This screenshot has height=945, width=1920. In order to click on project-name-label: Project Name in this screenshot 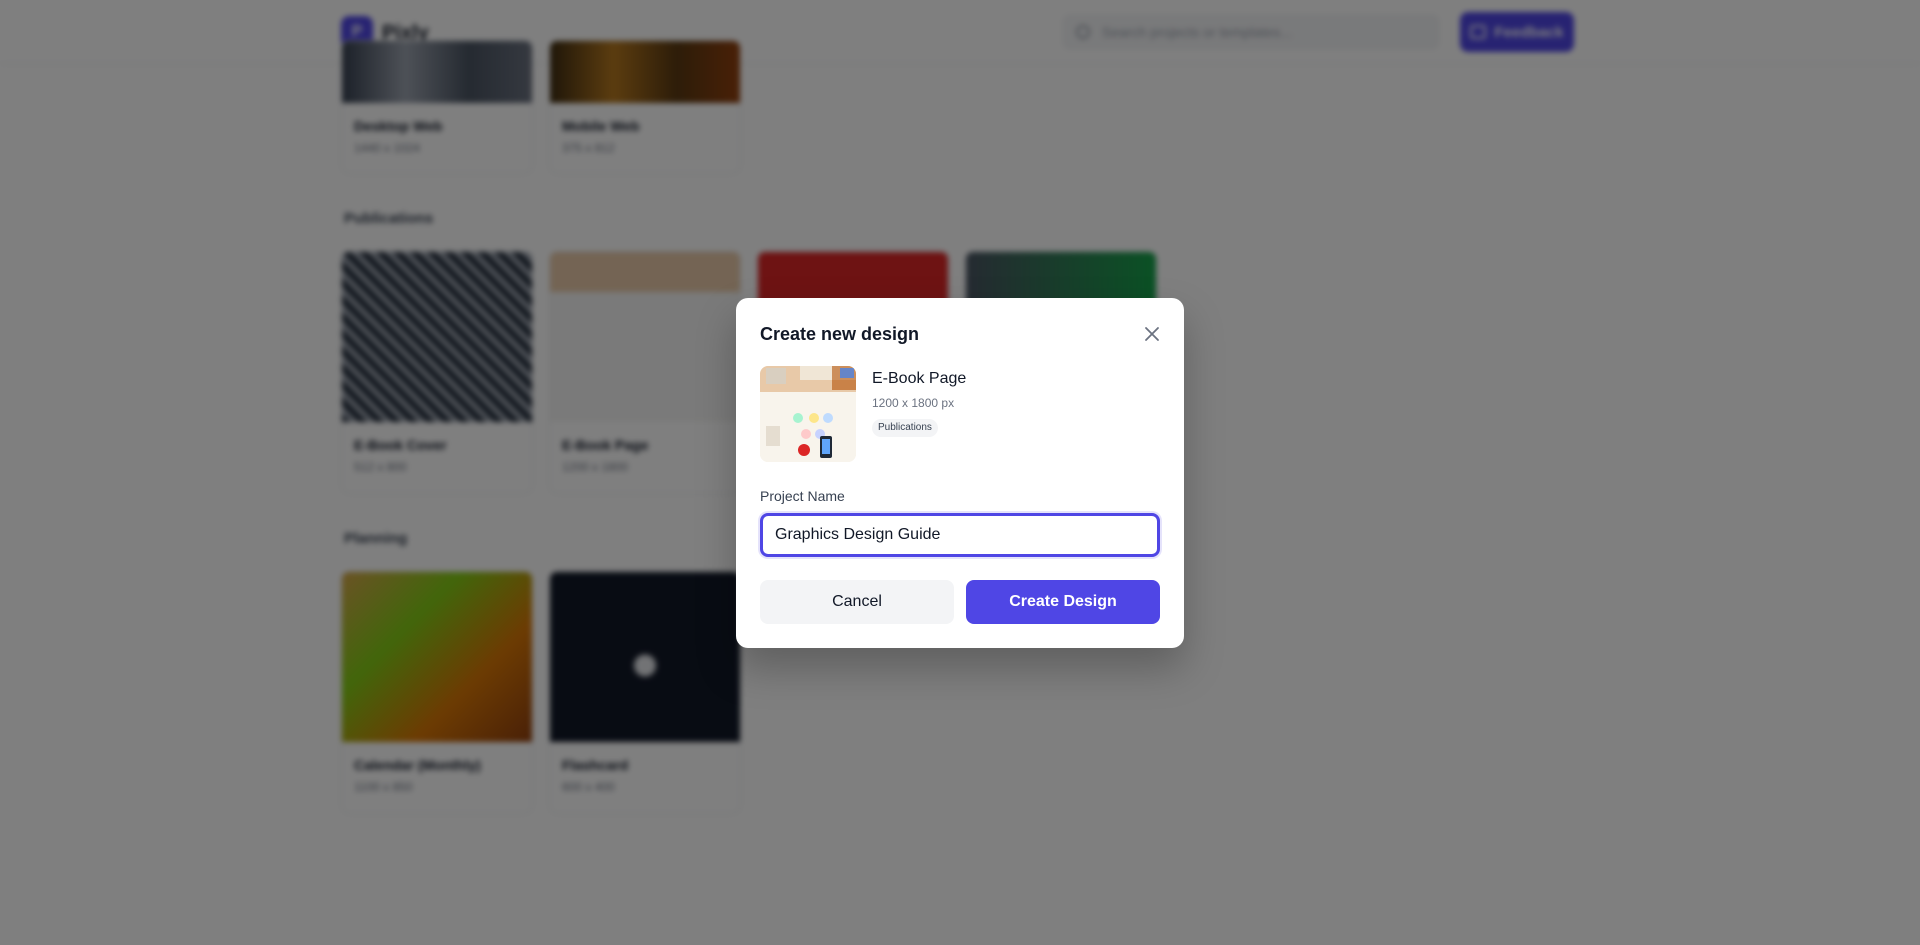, I will do `click(802, 496)`.